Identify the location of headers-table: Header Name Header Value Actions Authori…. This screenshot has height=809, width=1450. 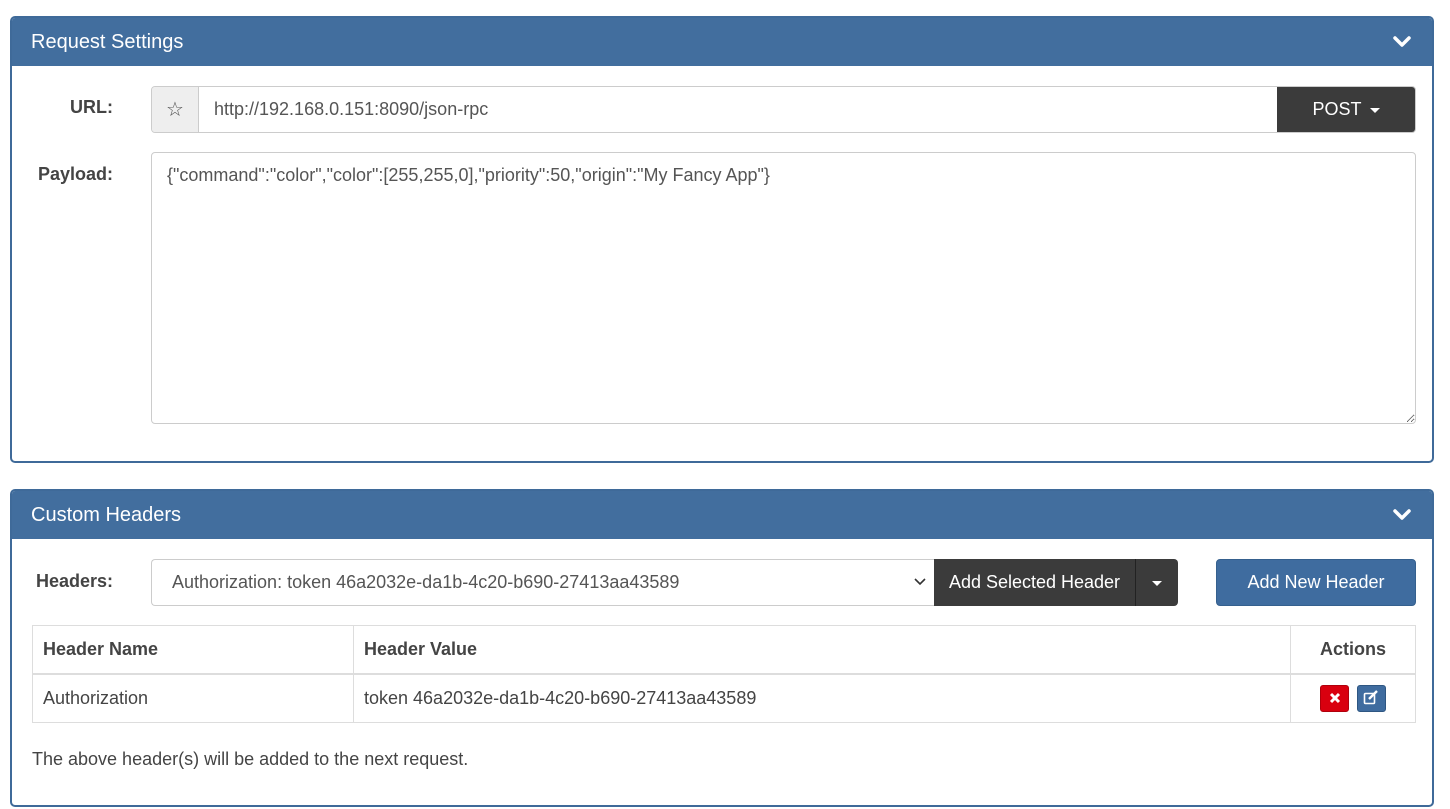
(724, 674).